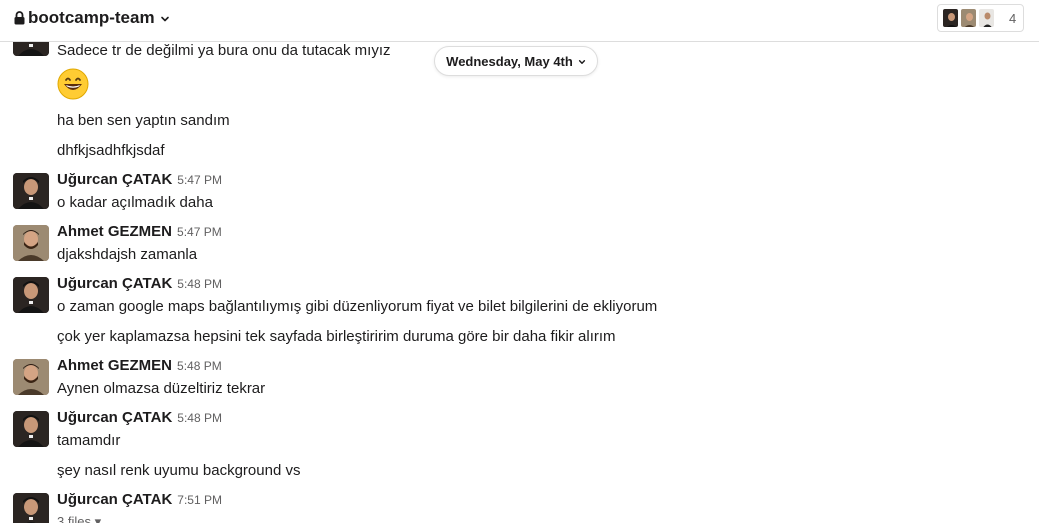  Describe the element at coordinates (19, 18) in the screenshot. I see `lock-icon` at that location.